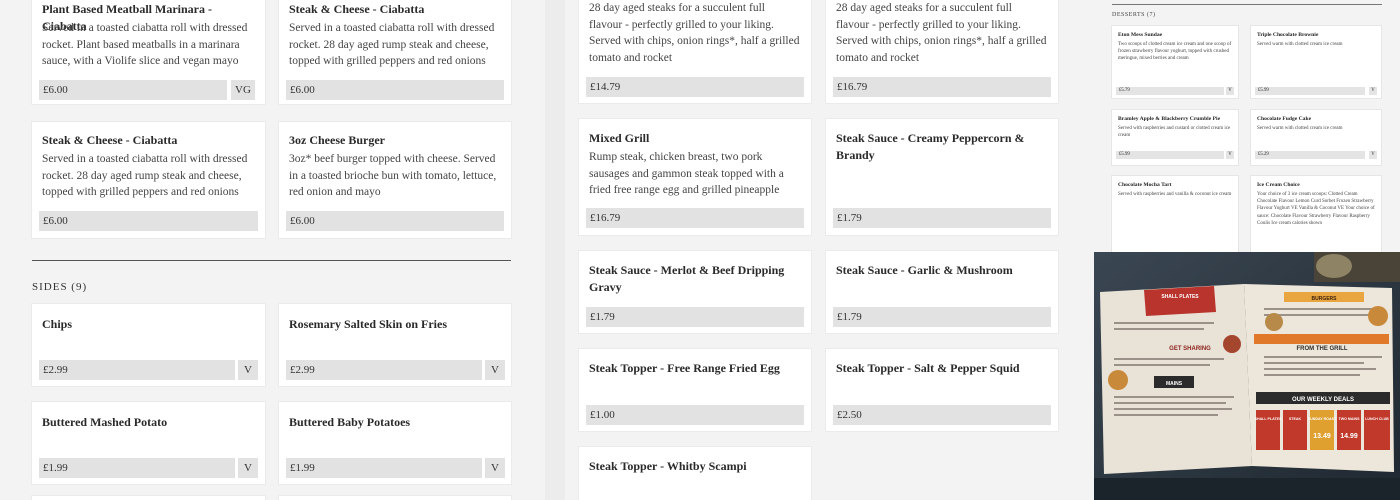 This screenshot has height=500, width=1400. I want to click on item-title: Chips, so click(57, 324).